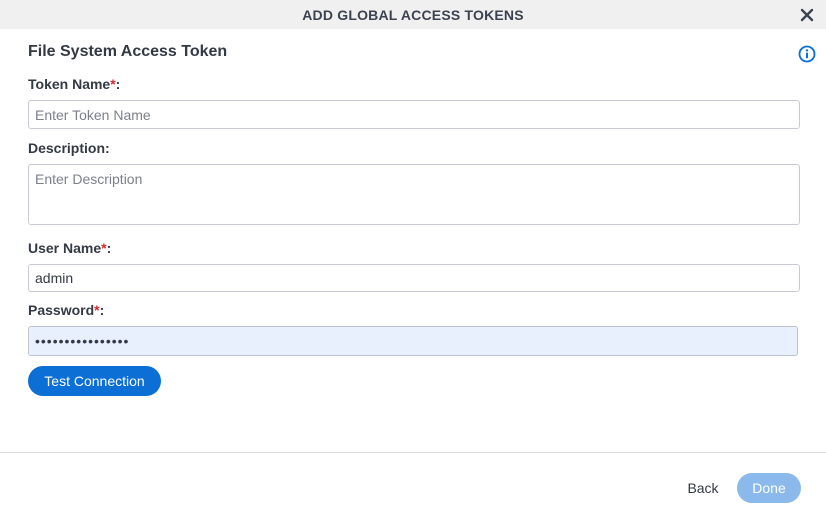  What do you see at coordinates (413, 452) in the screenshot?
I see `footer-divider` at bounding box center [413, 452].